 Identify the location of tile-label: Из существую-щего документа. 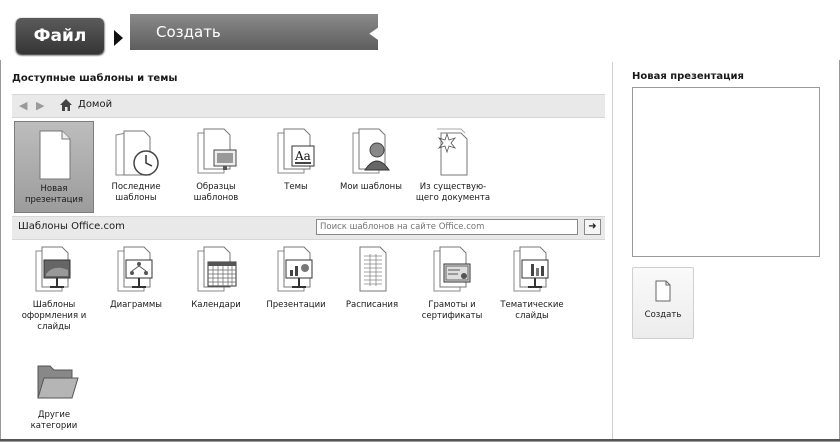
(453, 192).